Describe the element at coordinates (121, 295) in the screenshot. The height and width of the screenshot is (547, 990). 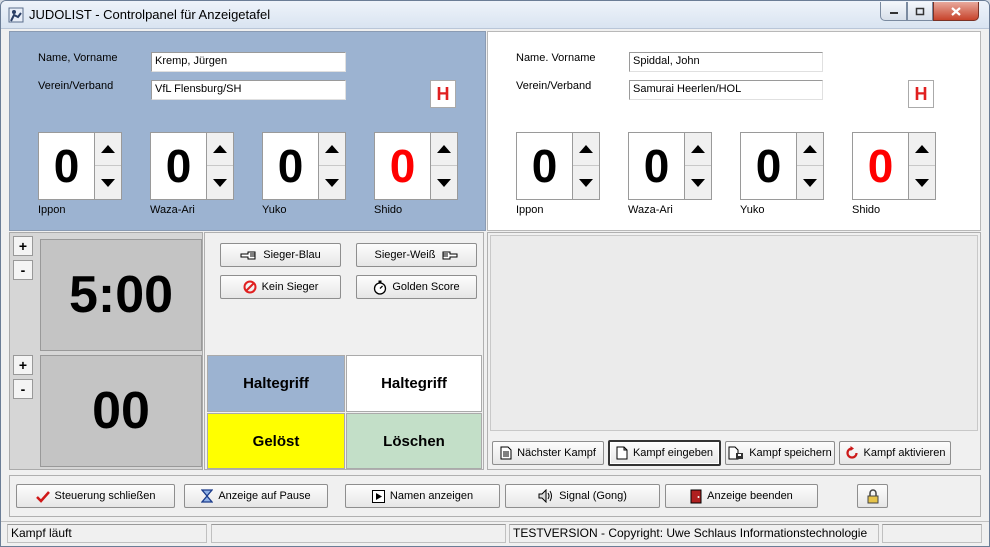
I see `main-timer-display: 5:00` at that location.